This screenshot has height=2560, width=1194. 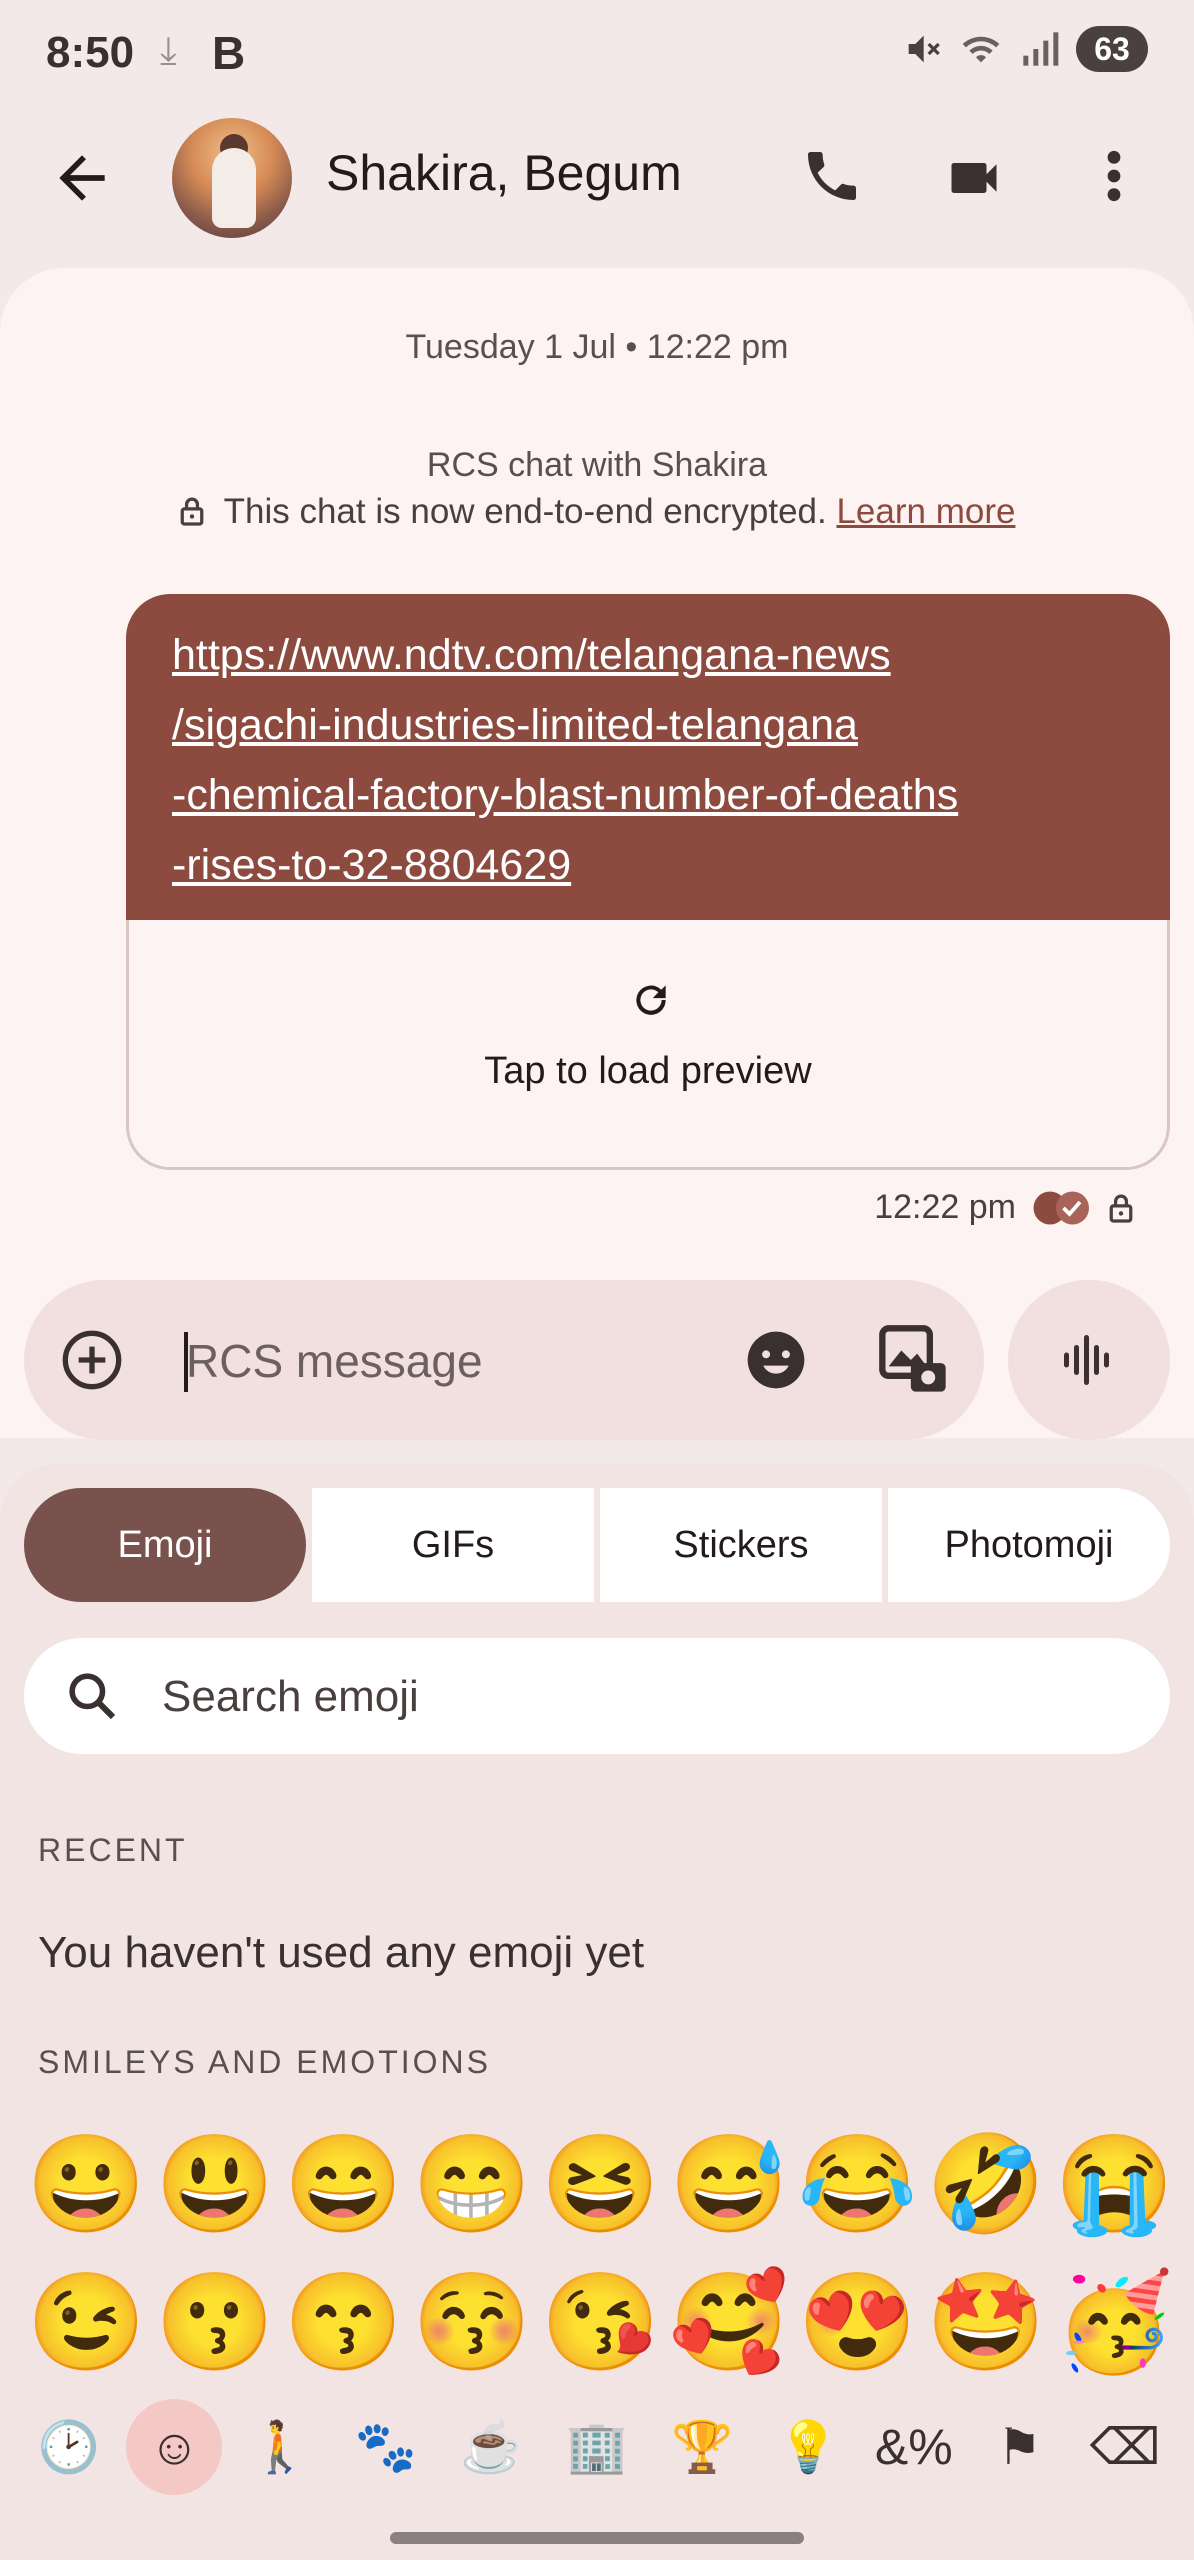 I want to click on message-link-line: -rises-to-32-8804629, so click(x=648, y=865).